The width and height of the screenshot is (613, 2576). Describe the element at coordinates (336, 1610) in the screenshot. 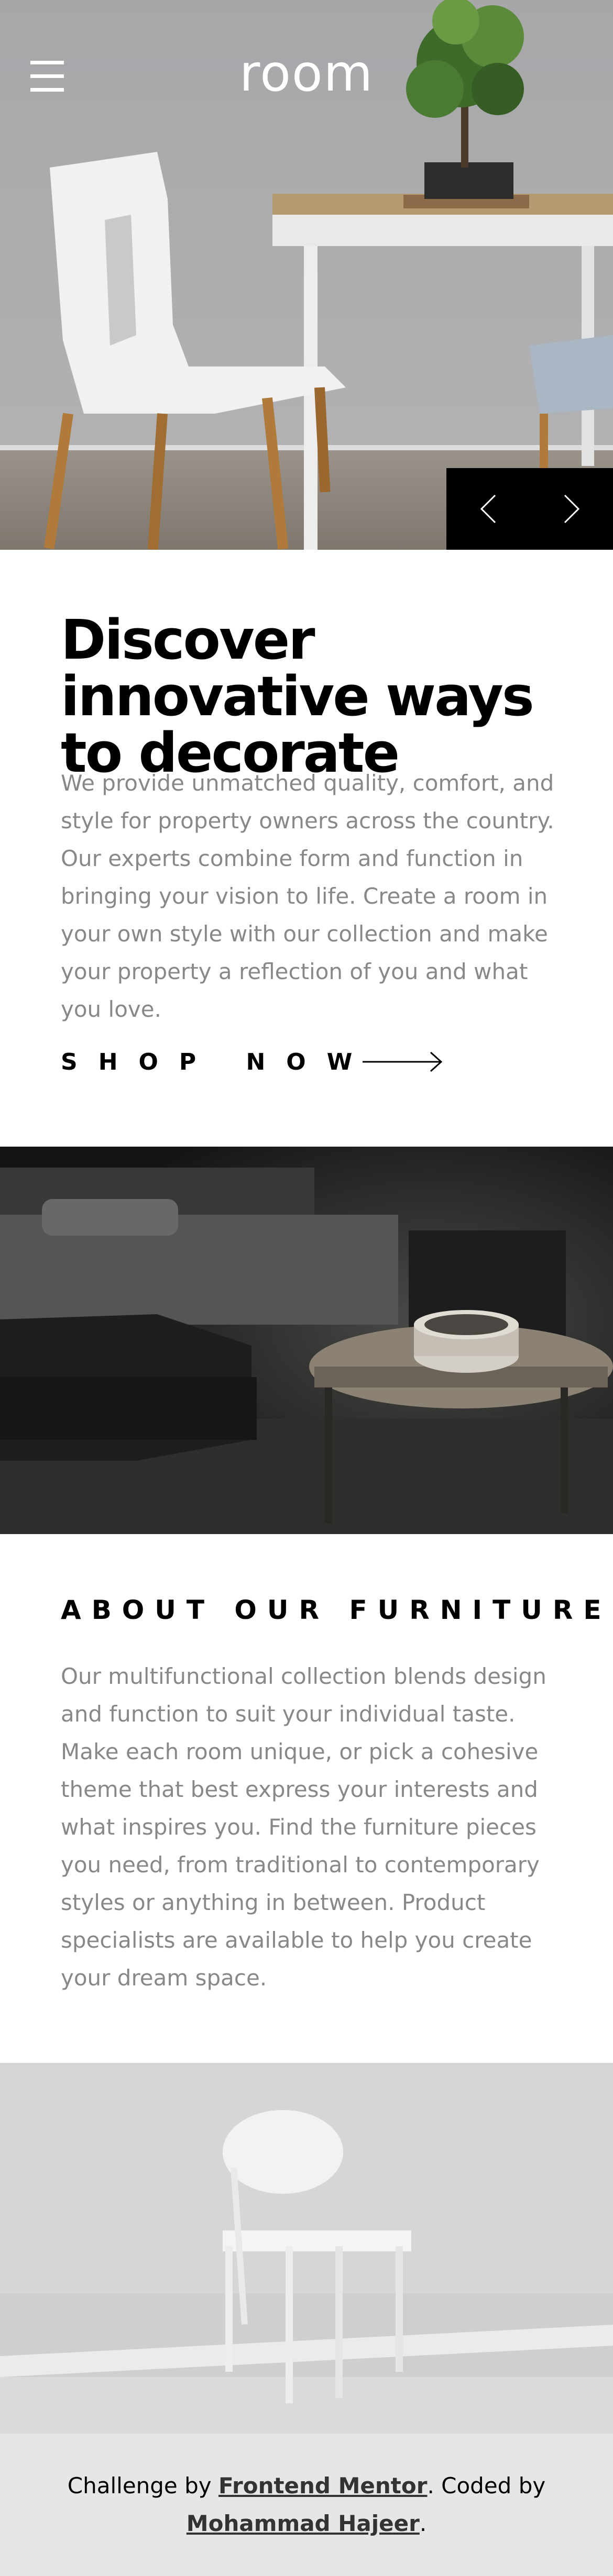

I see `about-title: ABOUT OUR FURNITURE` at that location.